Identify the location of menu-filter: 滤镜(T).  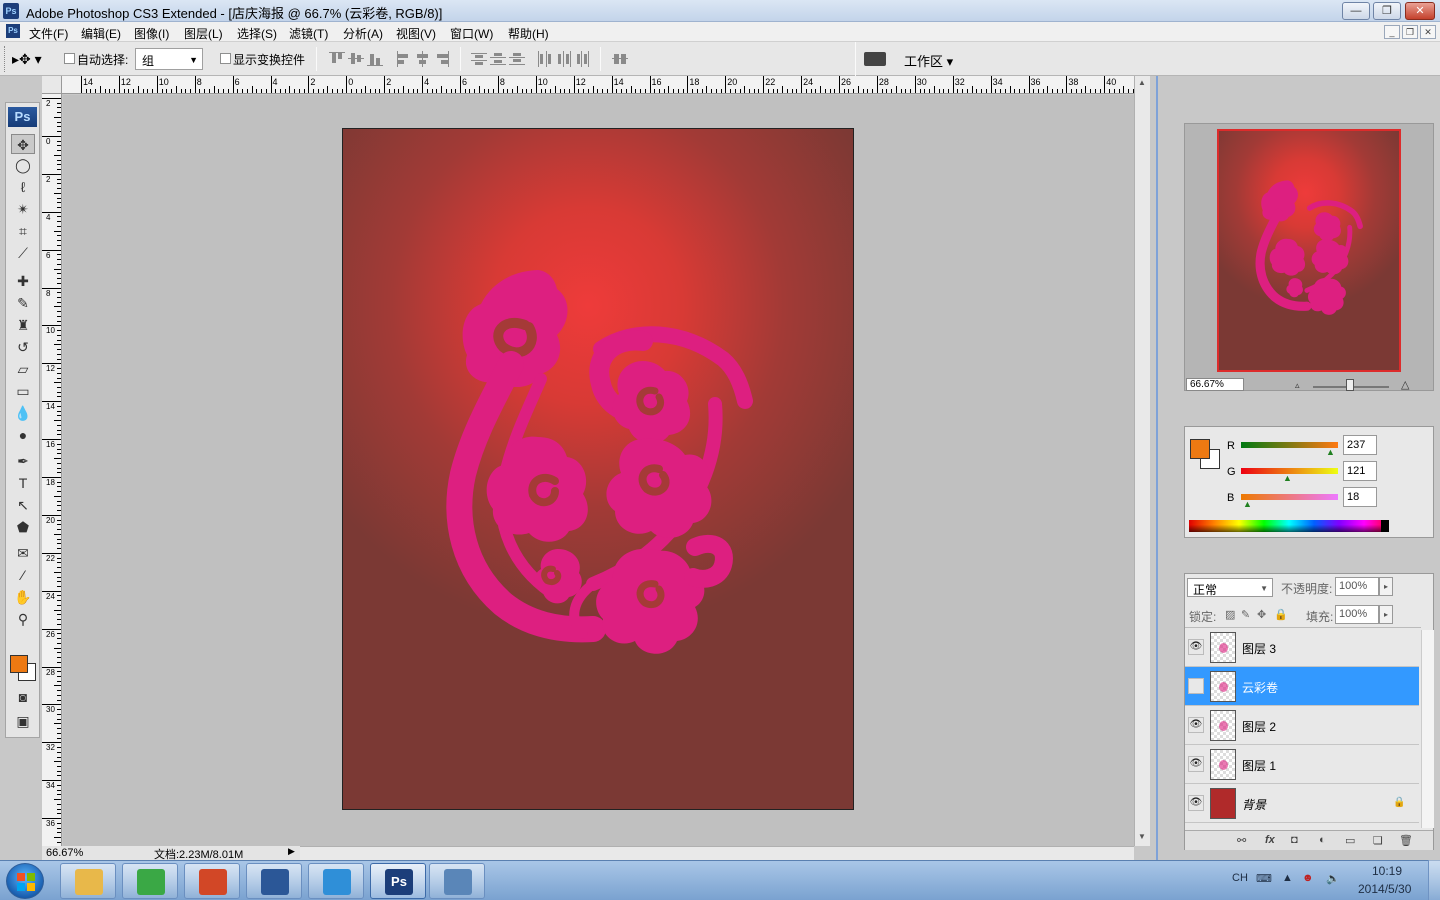
(308, 33).